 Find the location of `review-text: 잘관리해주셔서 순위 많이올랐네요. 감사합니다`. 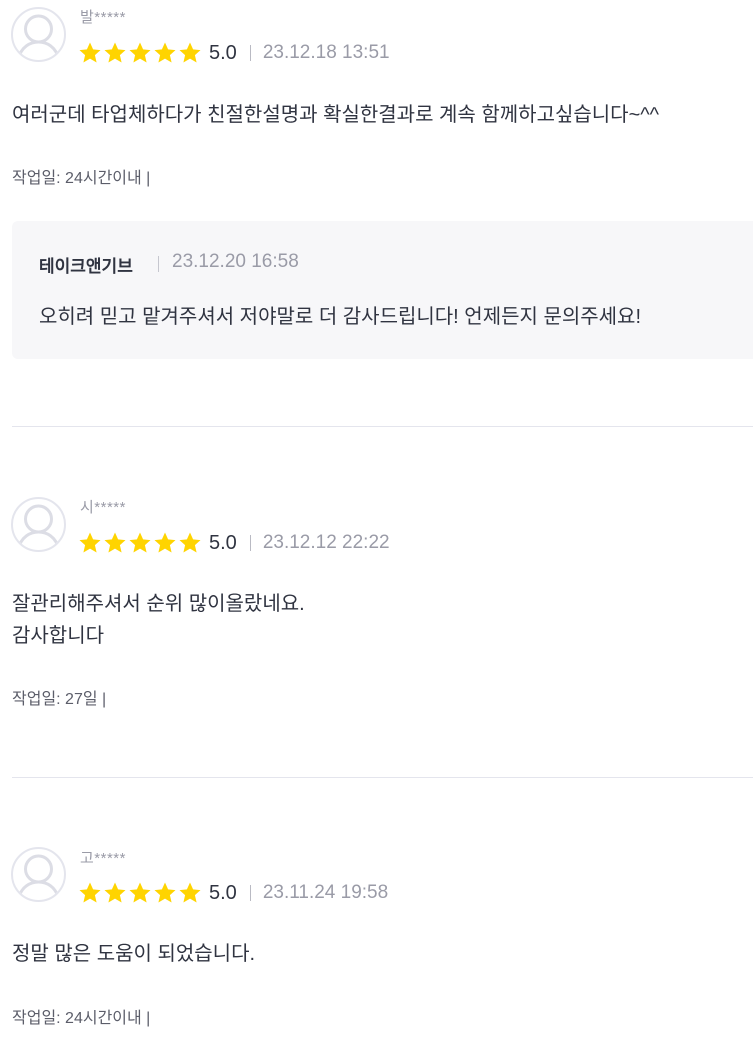

review-text: 잘관리해주셔서 순위 많이올랐네요. 감사합니다 is located at coordinates (158, 620).